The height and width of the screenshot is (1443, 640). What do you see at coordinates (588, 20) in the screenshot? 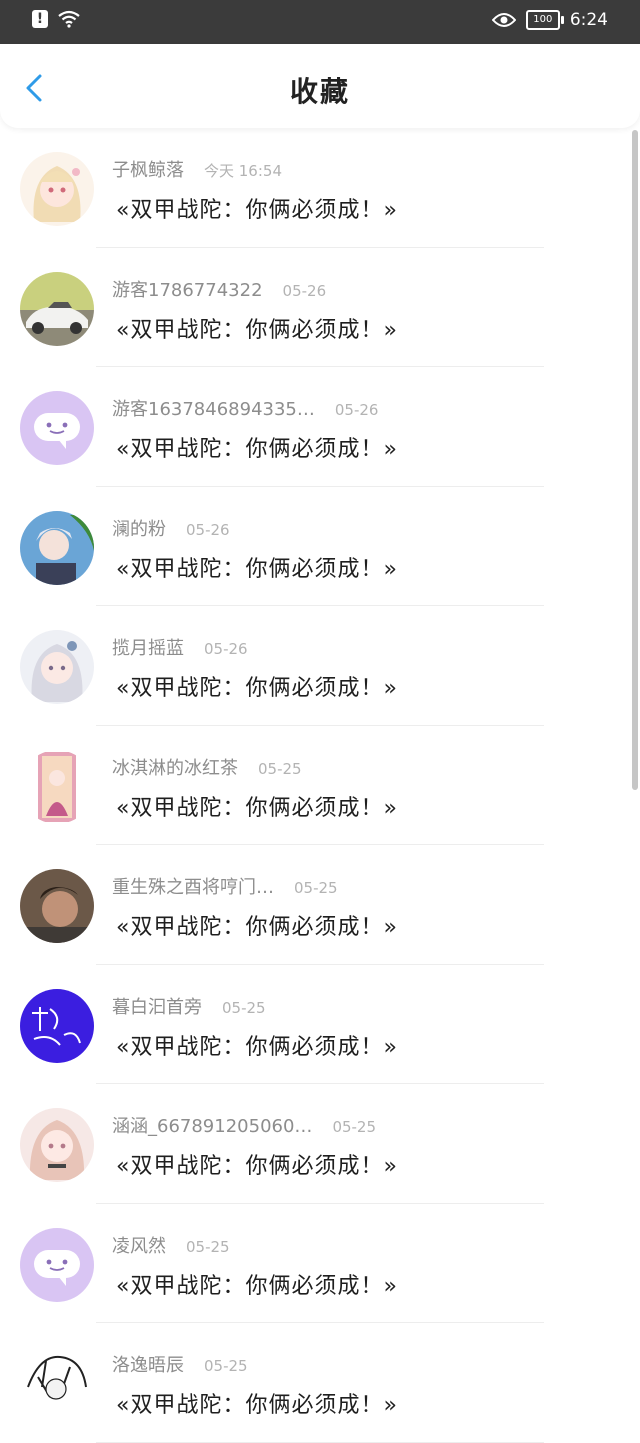
I see `clock: 6:24` at bounding box center [588, 20].